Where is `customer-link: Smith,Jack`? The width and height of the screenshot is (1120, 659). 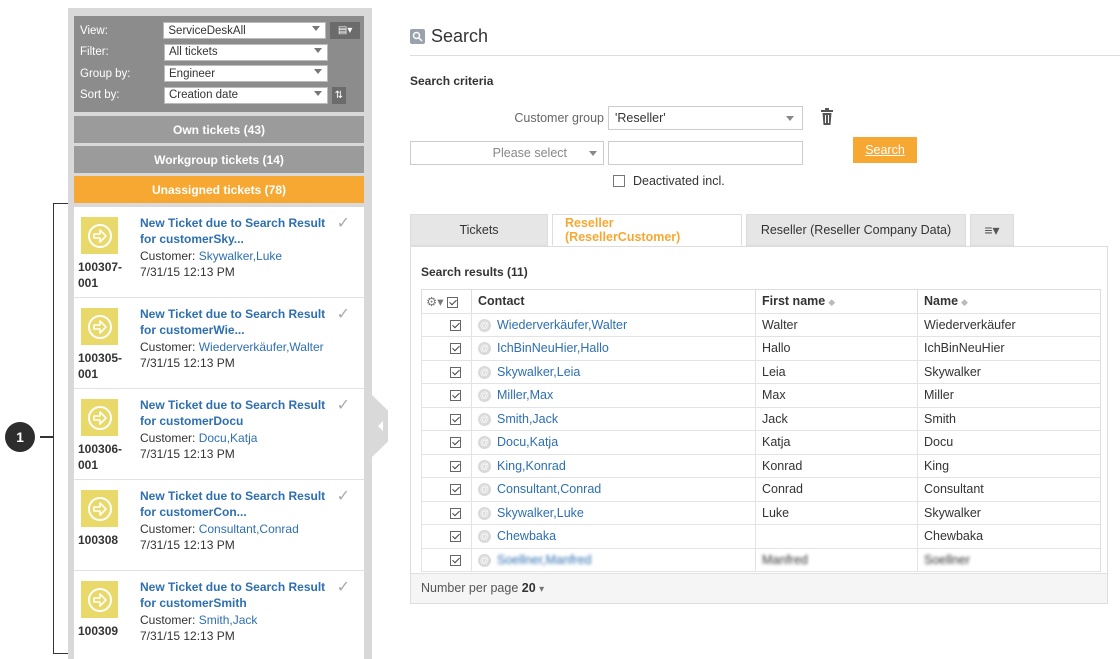 customer-link: Smith,Jack is located at coordinates (228, 620).